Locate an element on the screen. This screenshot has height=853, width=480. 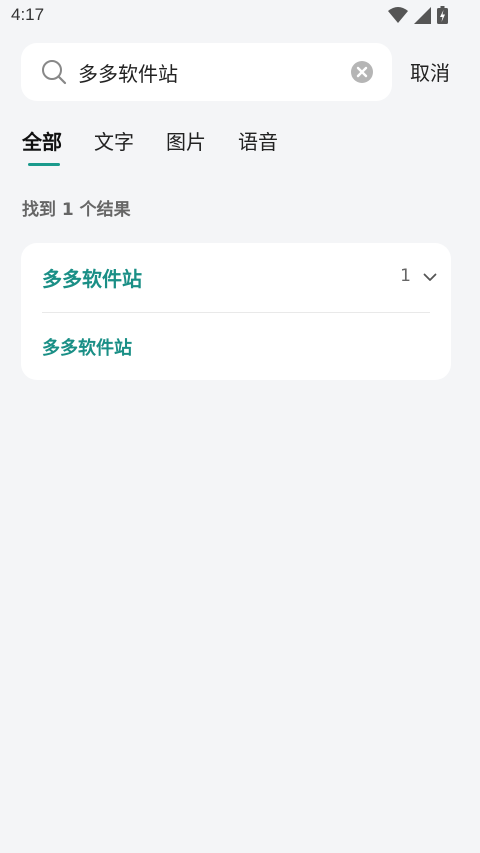
battery-icon is located at coordinates (442, 15).